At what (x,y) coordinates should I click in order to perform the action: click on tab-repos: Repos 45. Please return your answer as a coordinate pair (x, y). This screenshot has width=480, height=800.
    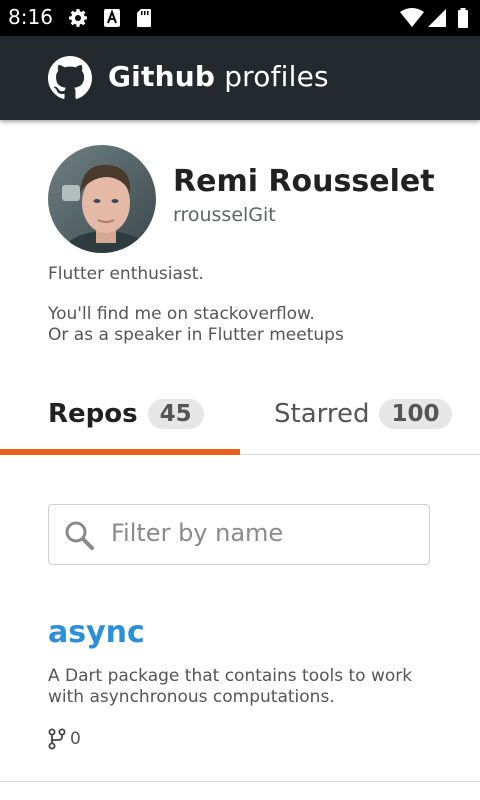
    Looking at the image, I should click on (126, 414).